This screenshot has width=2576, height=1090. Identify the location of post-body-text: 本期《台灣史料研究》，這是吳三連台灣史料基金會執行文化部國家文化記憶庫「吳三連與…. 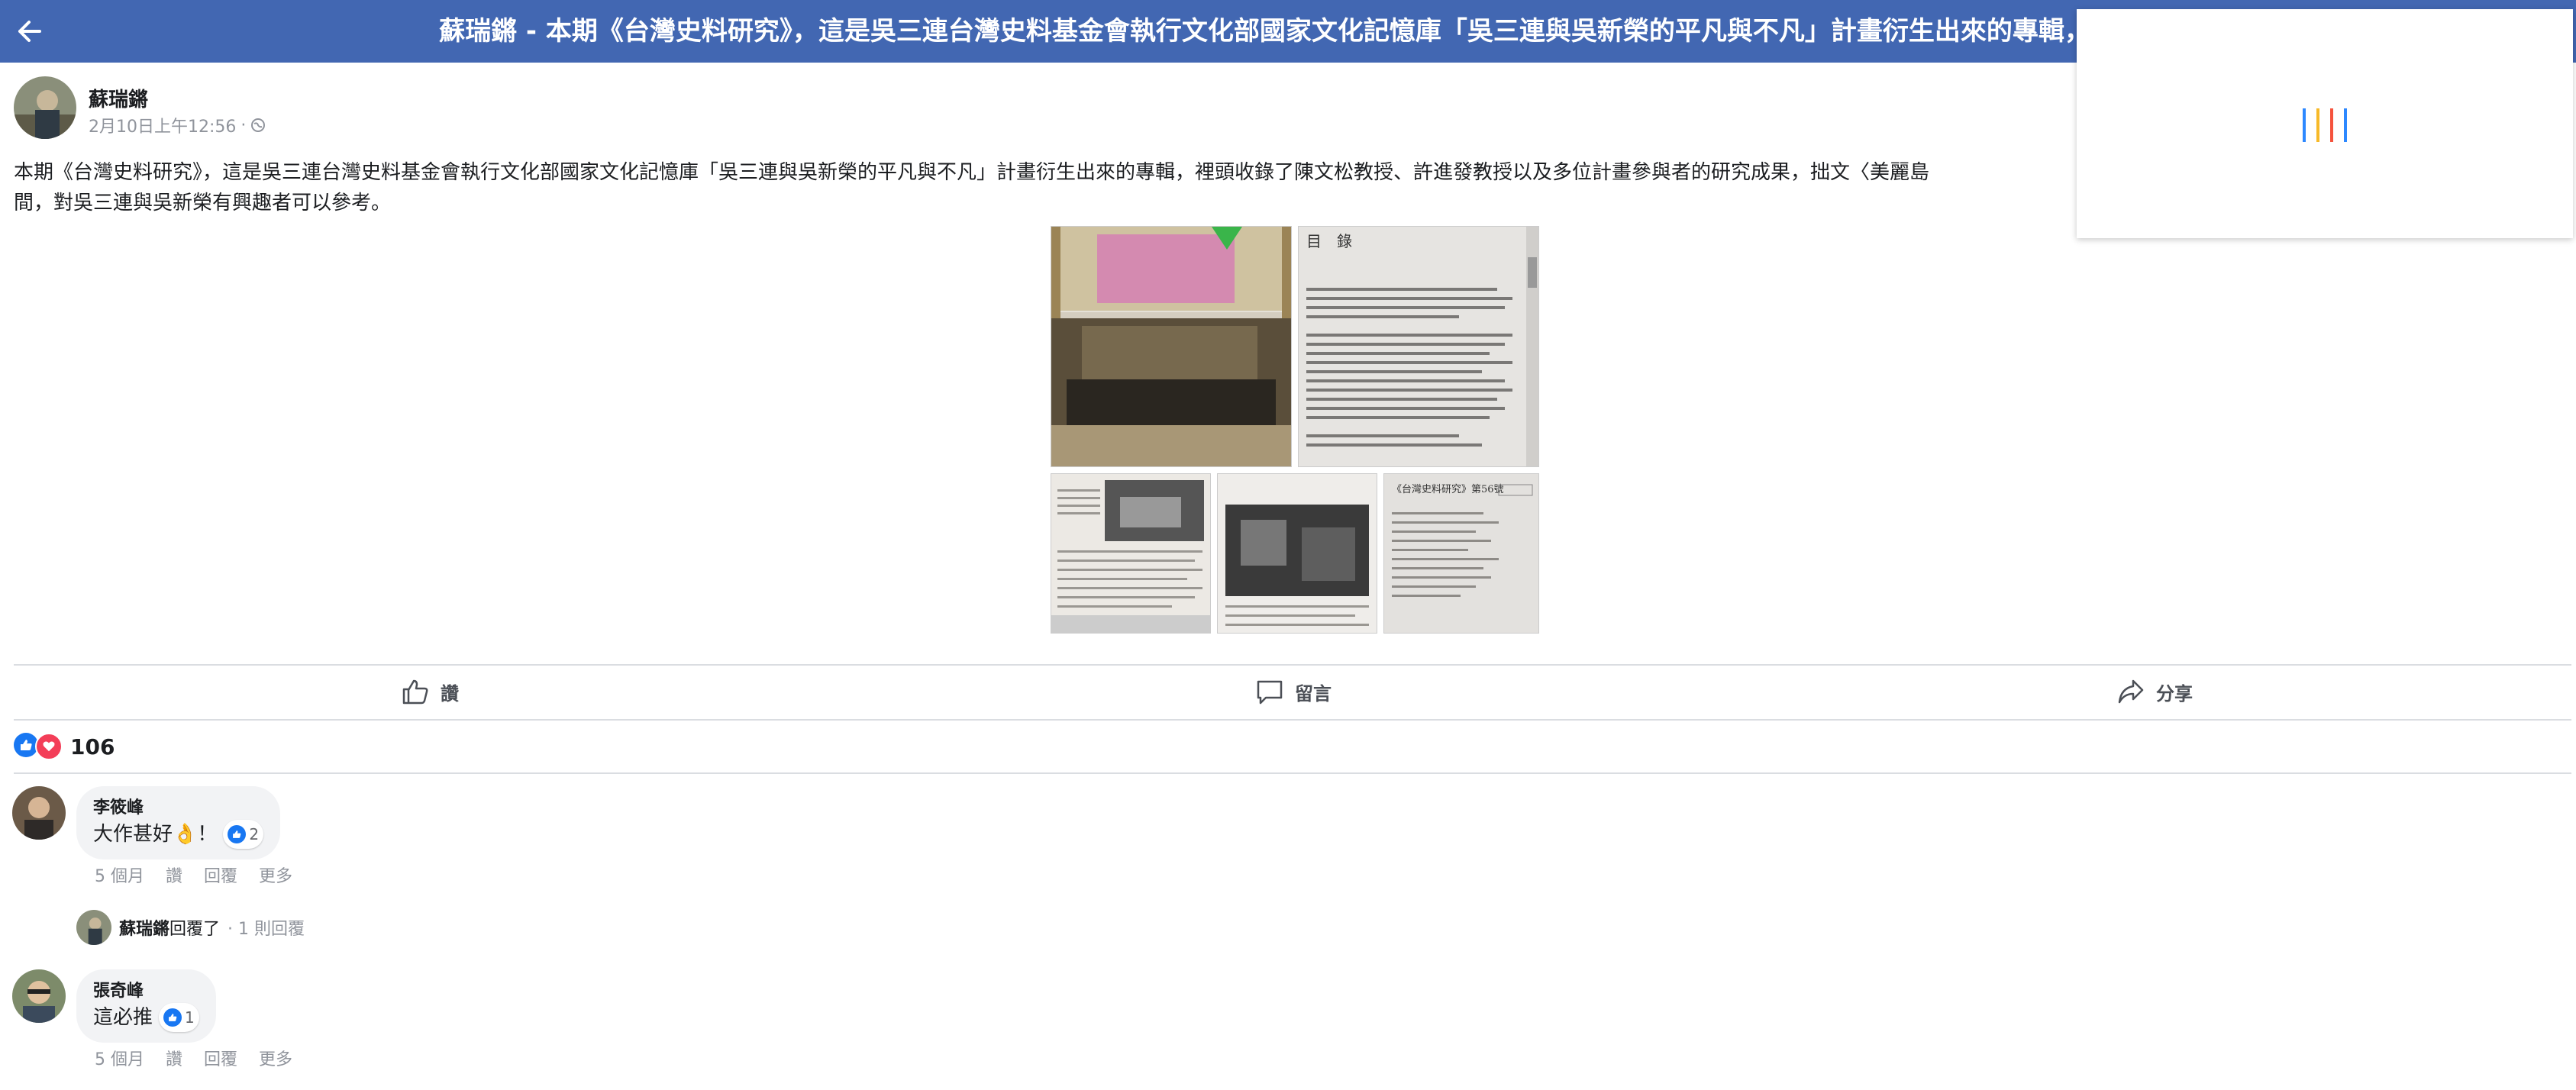
(972, 187).